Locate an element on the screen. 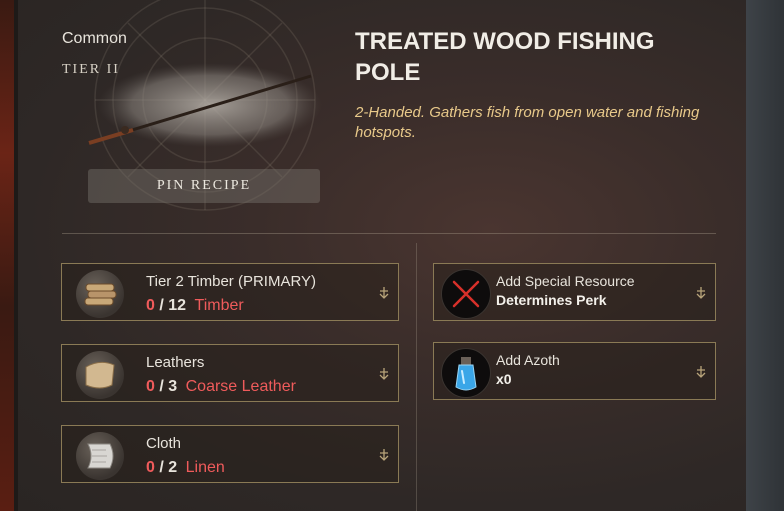 Image resolution: width=784 pixels, height=511 pixels. ingredient-name: Leathers is located at coordinates (175, 362).